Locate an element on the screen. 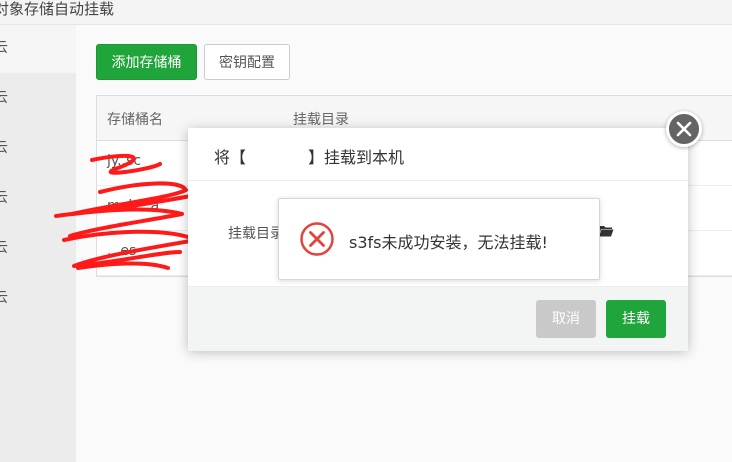 The width and height of the screenshot is (732, 462). dialog-footer: 取消 挂载 is located at coordinates (438, 318).